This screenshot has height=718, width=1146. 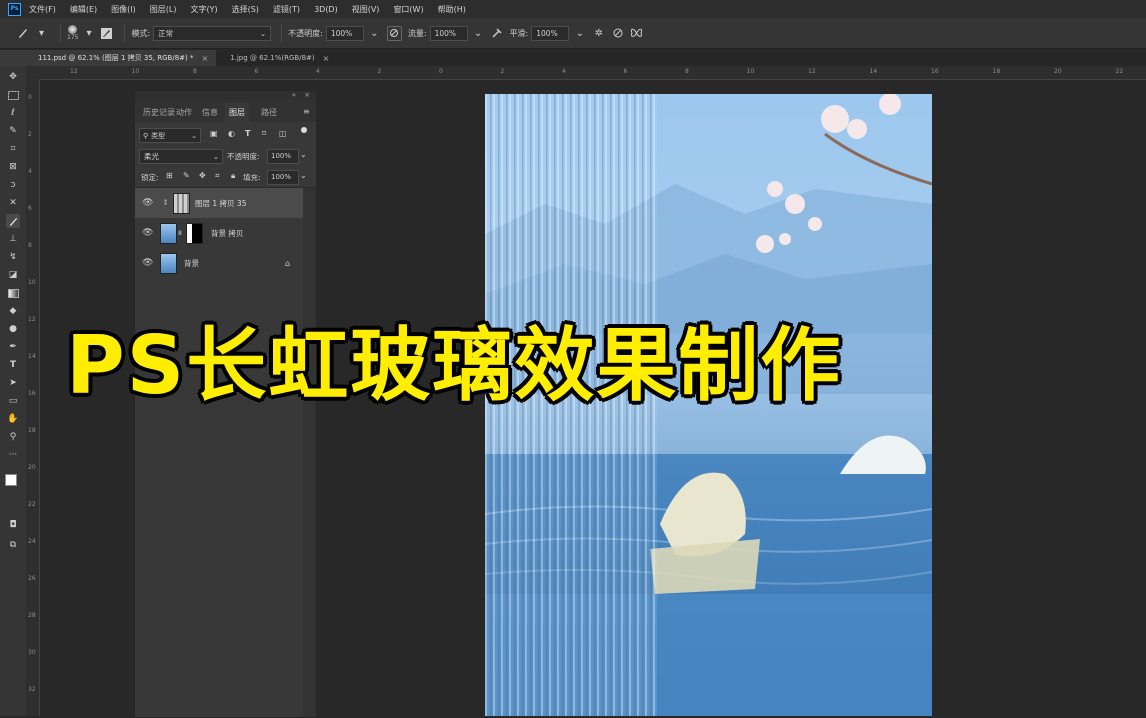 I want to click on rectangle-tool-icon: ▭, so click(x=13, y=401).